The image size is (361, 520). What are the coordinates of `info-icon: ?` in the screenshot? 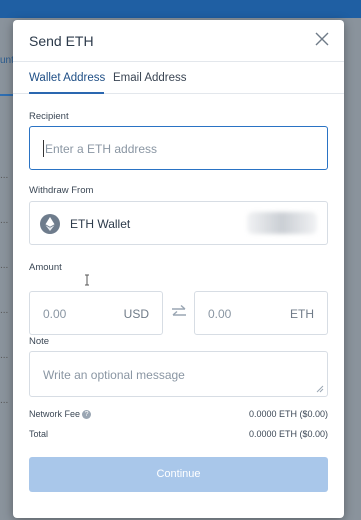 It's located at (87, 415).